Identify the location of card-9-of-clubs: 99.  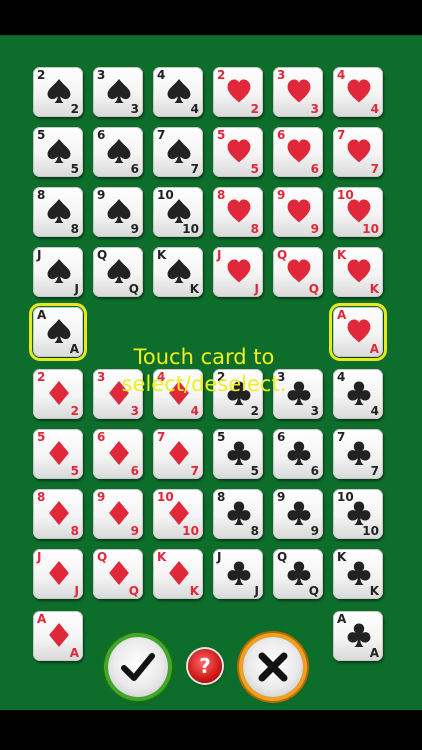
(298, 514).